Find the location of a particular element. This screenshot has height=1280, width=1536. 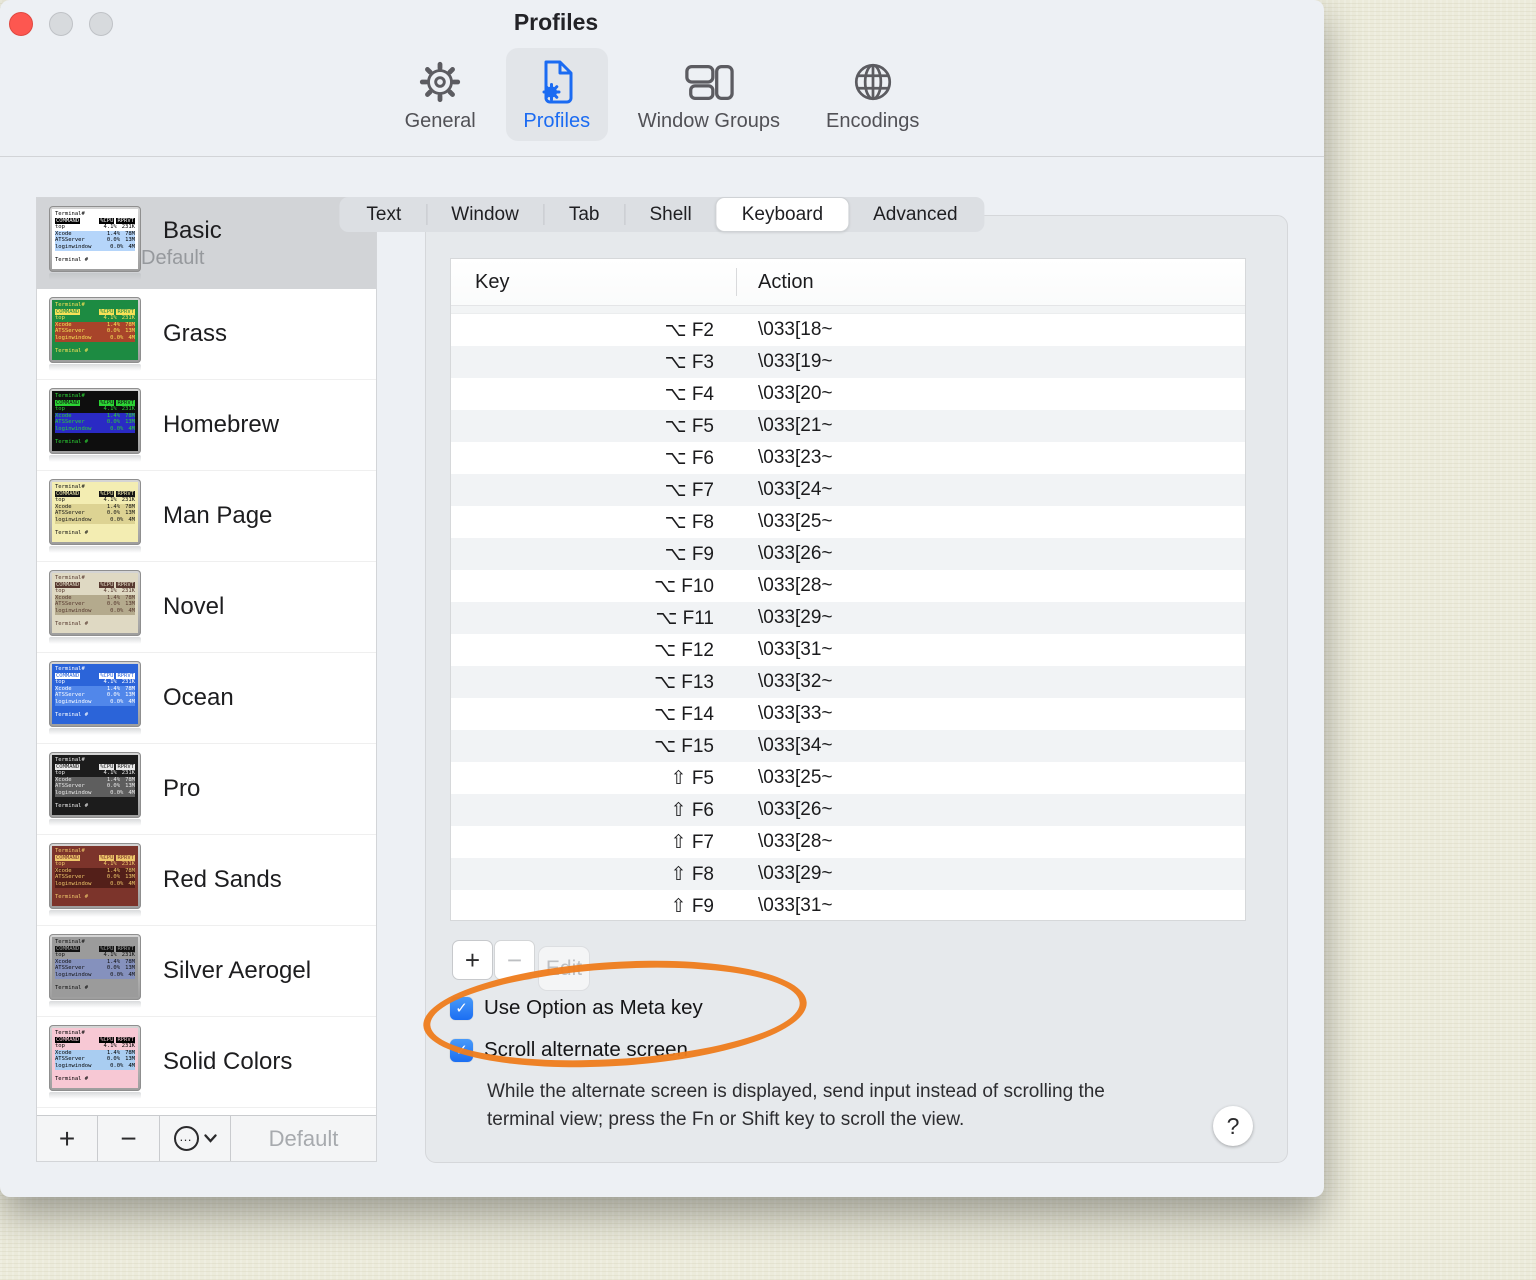

toolbar-items: General Profiles Window Groups Encodings is located at coordinates (662, 102).